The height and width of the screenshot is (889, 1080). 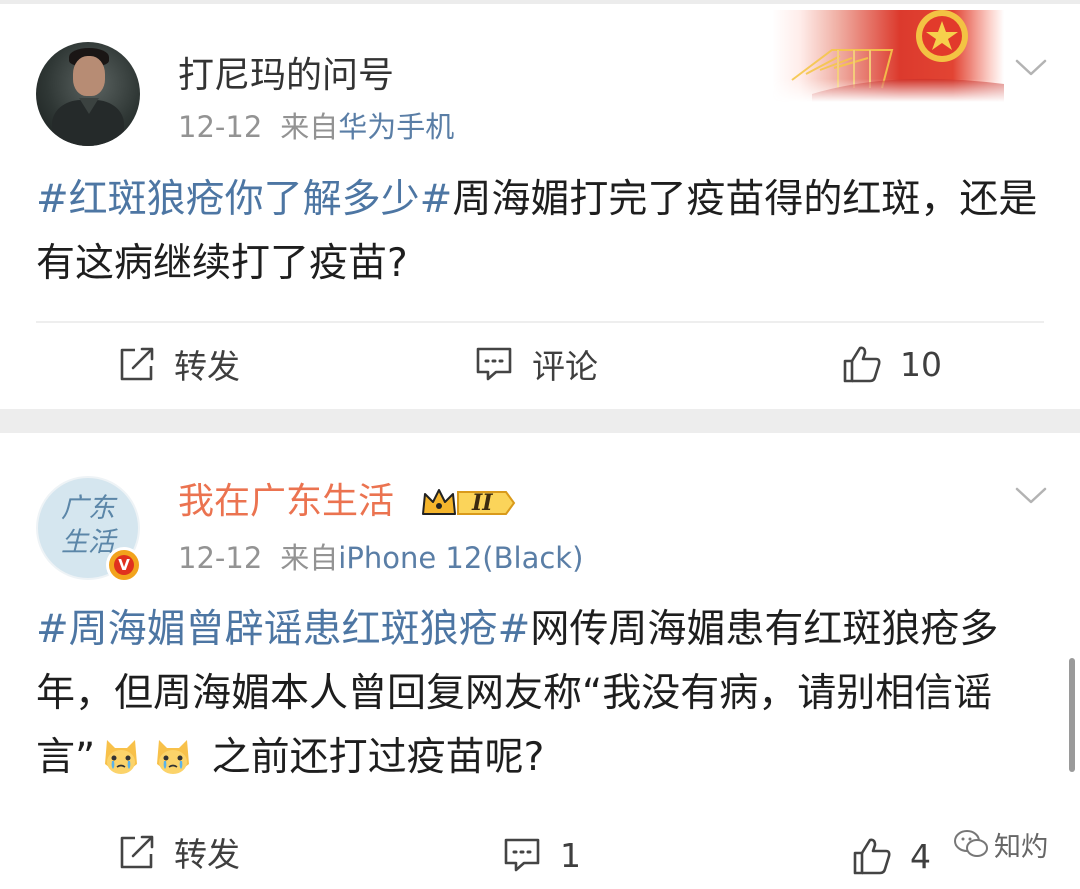 I want to click on crown-icon, so click(x=469, y=502).